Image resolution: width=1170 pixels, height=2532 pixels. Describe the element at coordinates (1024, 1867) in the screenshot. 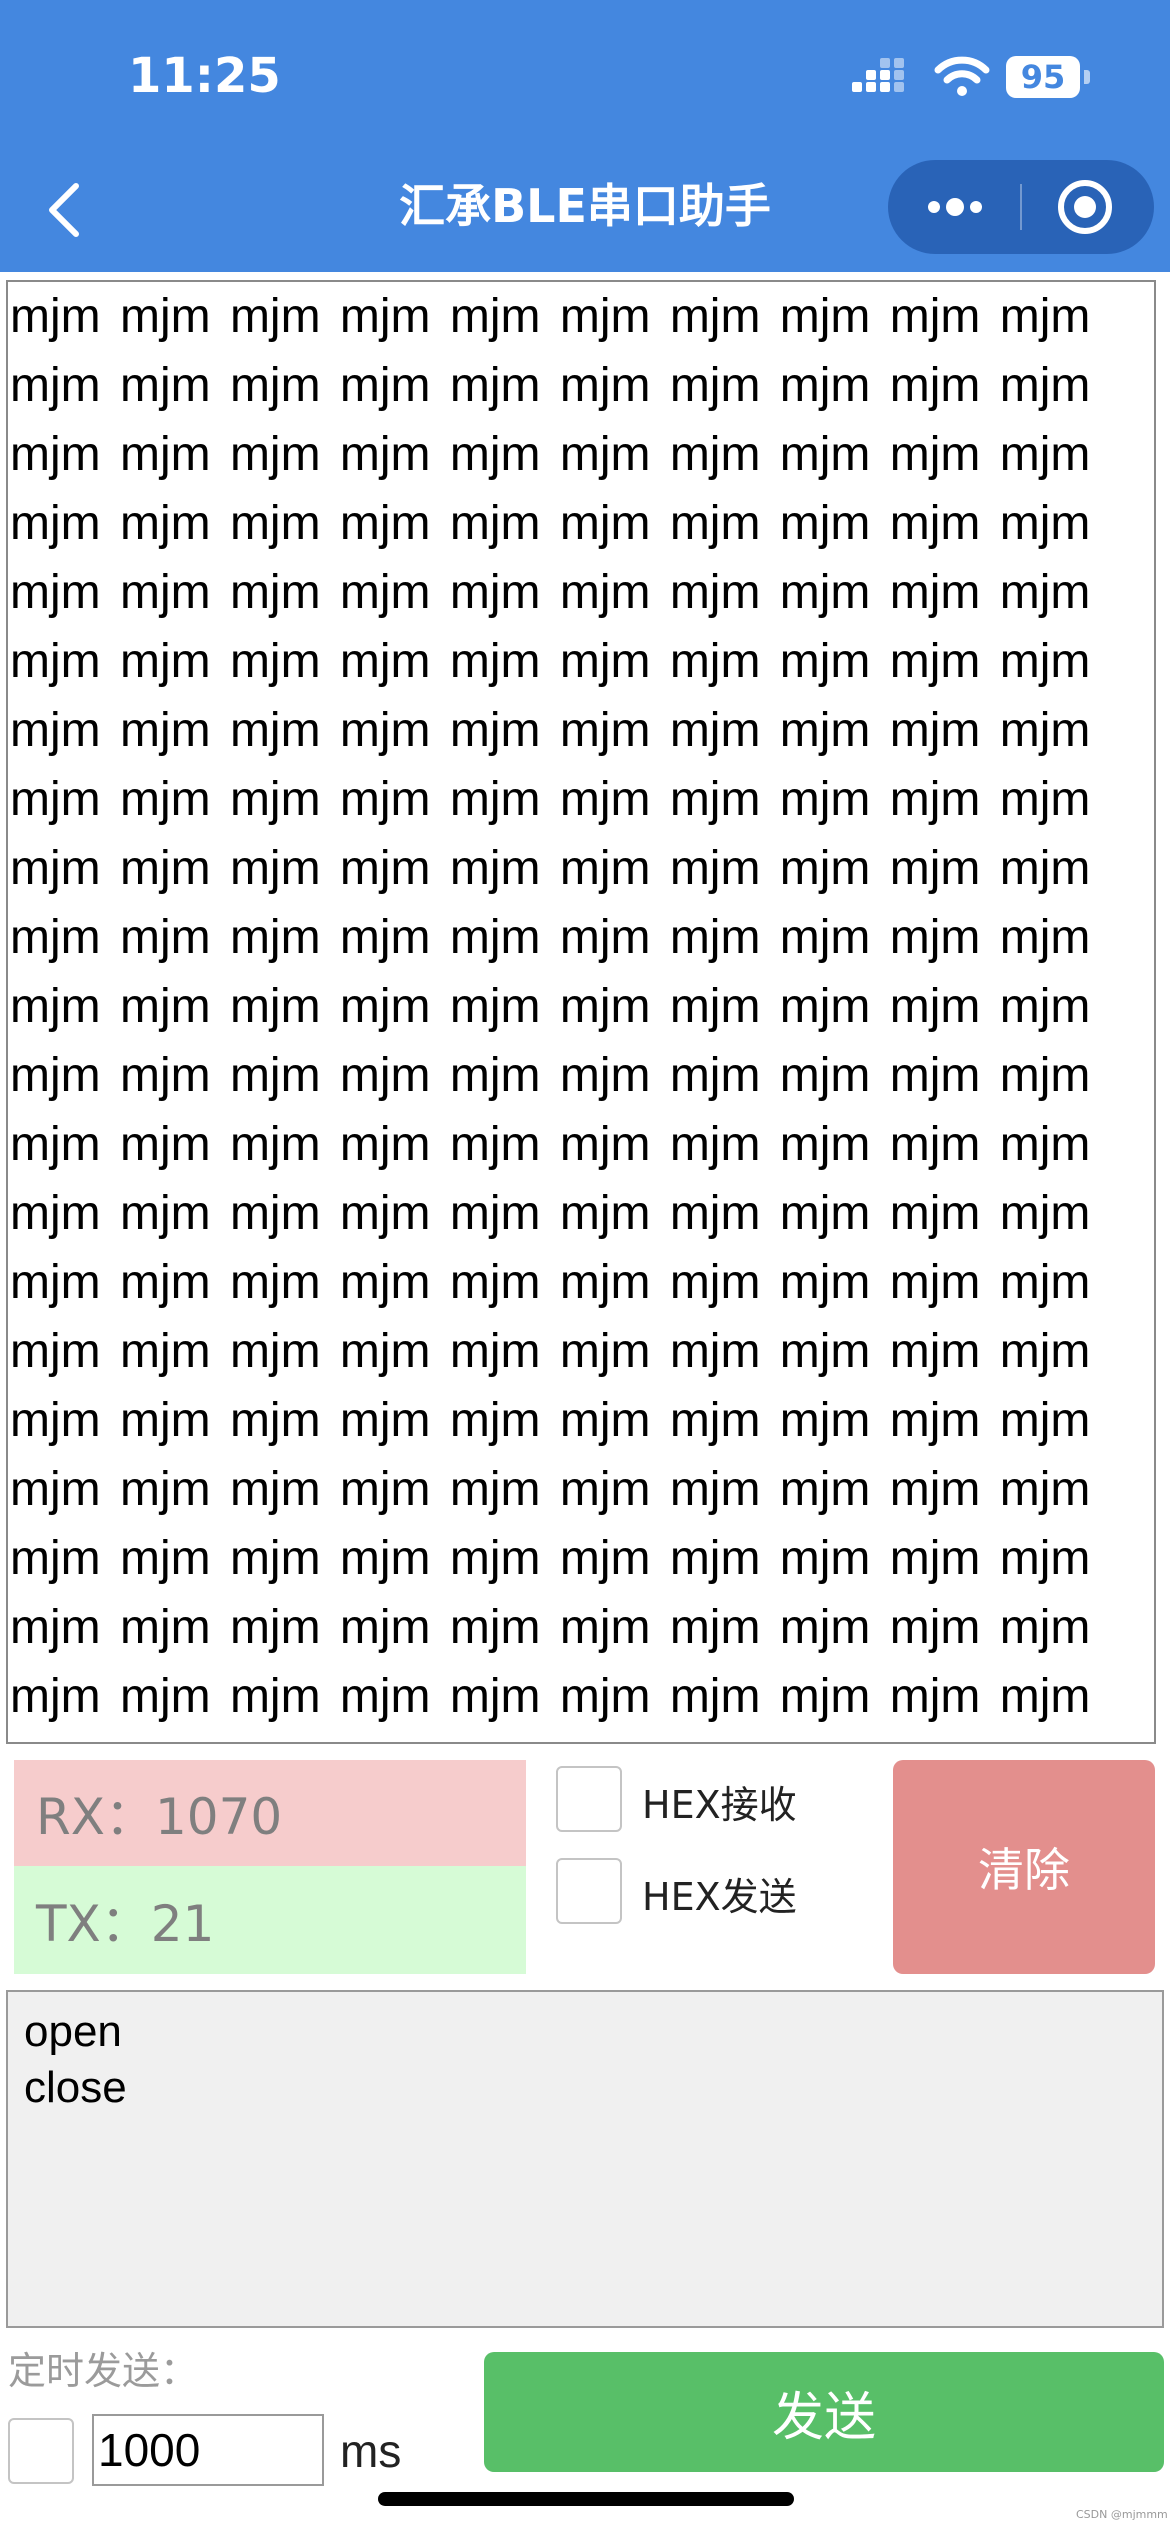

I see `clear-button: 清除` at that location.